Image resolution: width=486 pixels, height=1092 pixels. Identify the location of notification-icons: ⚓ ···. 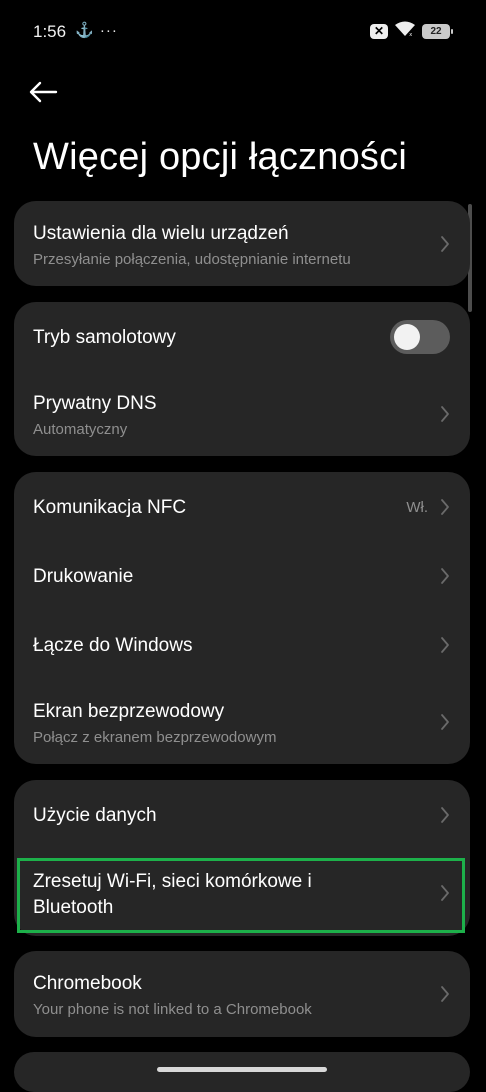
(96, 30).